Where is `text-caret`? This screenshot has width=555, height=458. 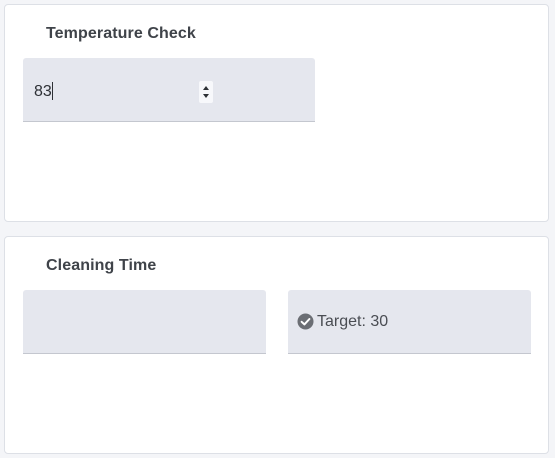 text-caret is located at coordinates (52, 91).